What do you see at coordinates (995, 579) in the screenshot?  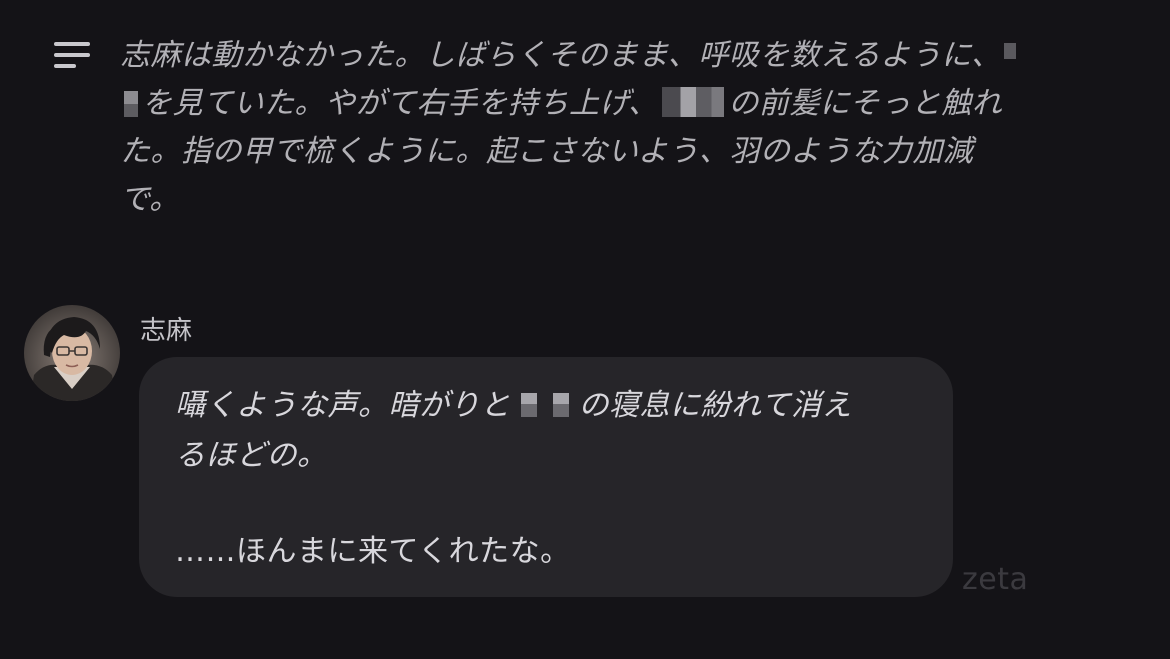 I see `watermark-logo: zeta` at bounding box center [995, 579].